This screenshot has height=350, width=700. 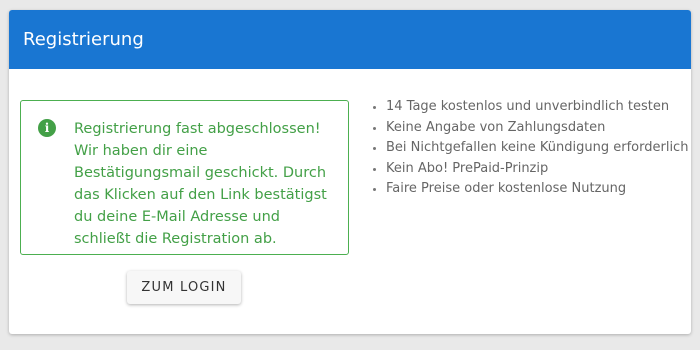 What do you see at coordinates (184, 287) in the screenshot?
I see `login-button: ZUM LOGIN` at bounding box center [184, 287].